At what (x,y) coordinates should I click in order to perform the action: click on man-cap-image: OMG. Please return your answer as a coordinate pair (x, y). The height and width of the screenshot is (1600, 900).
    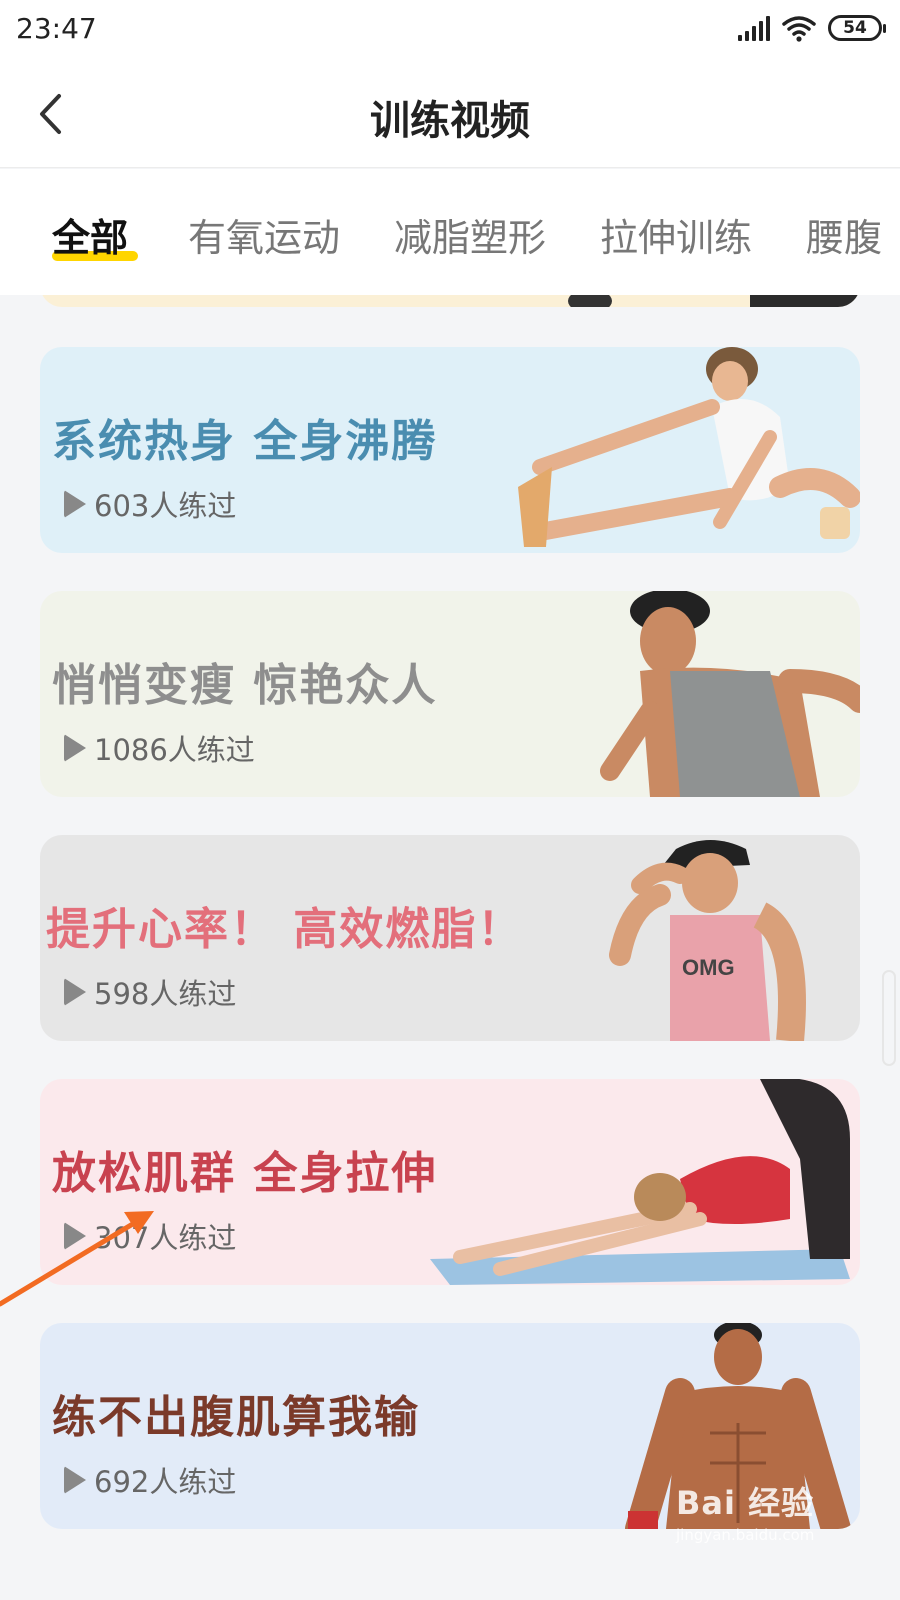
    Looking at the image, I should click on (707, 940).